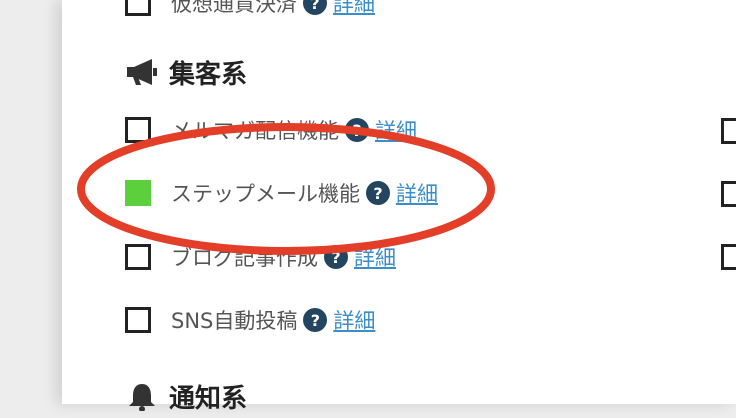 Image resolution: width=736 pixels, height=418 pixels. I want to click on list-item-crypto-payment: 仮想通貨決済 ? 詳細, so click(250, 10).